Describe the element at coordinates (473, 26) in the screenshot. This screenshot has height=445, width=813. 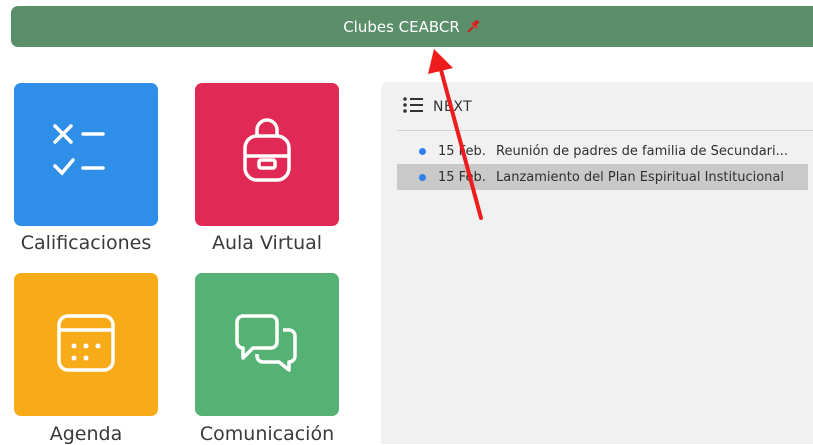
I see `pushpin-icon` at that location.